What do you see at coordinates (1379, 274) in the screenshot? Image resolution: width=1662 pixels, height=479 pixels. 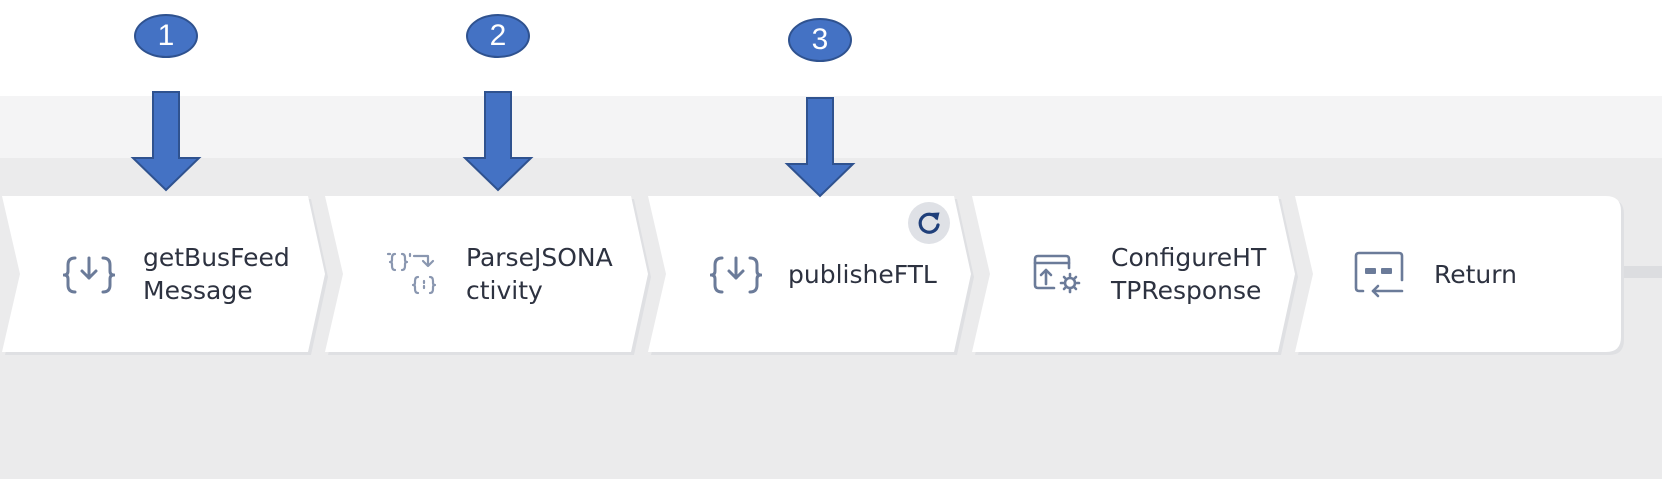 I see `return-icon` at bounding box center [1379, 274].